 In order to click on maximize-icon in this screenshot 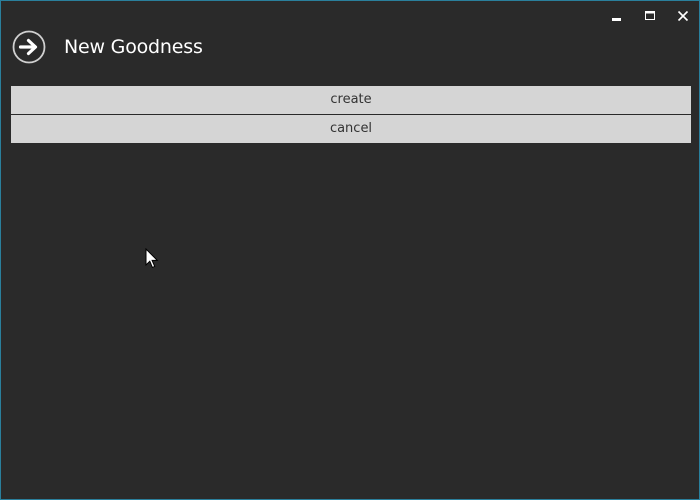, I will do `click(649, 15)`.